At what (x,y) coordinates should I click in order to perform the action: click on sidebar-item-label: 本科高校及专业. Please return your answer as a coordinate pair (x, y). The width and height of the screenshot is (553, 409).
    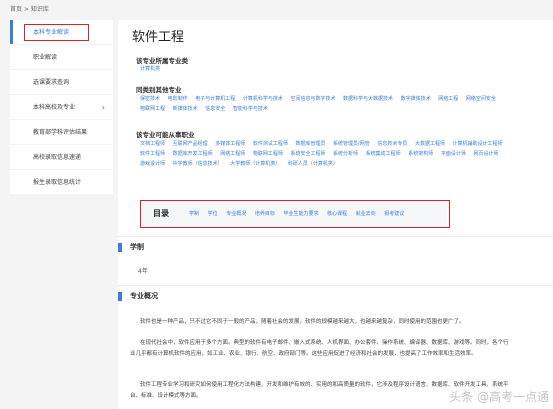
    Looking at the image, I should click on (54, 107).